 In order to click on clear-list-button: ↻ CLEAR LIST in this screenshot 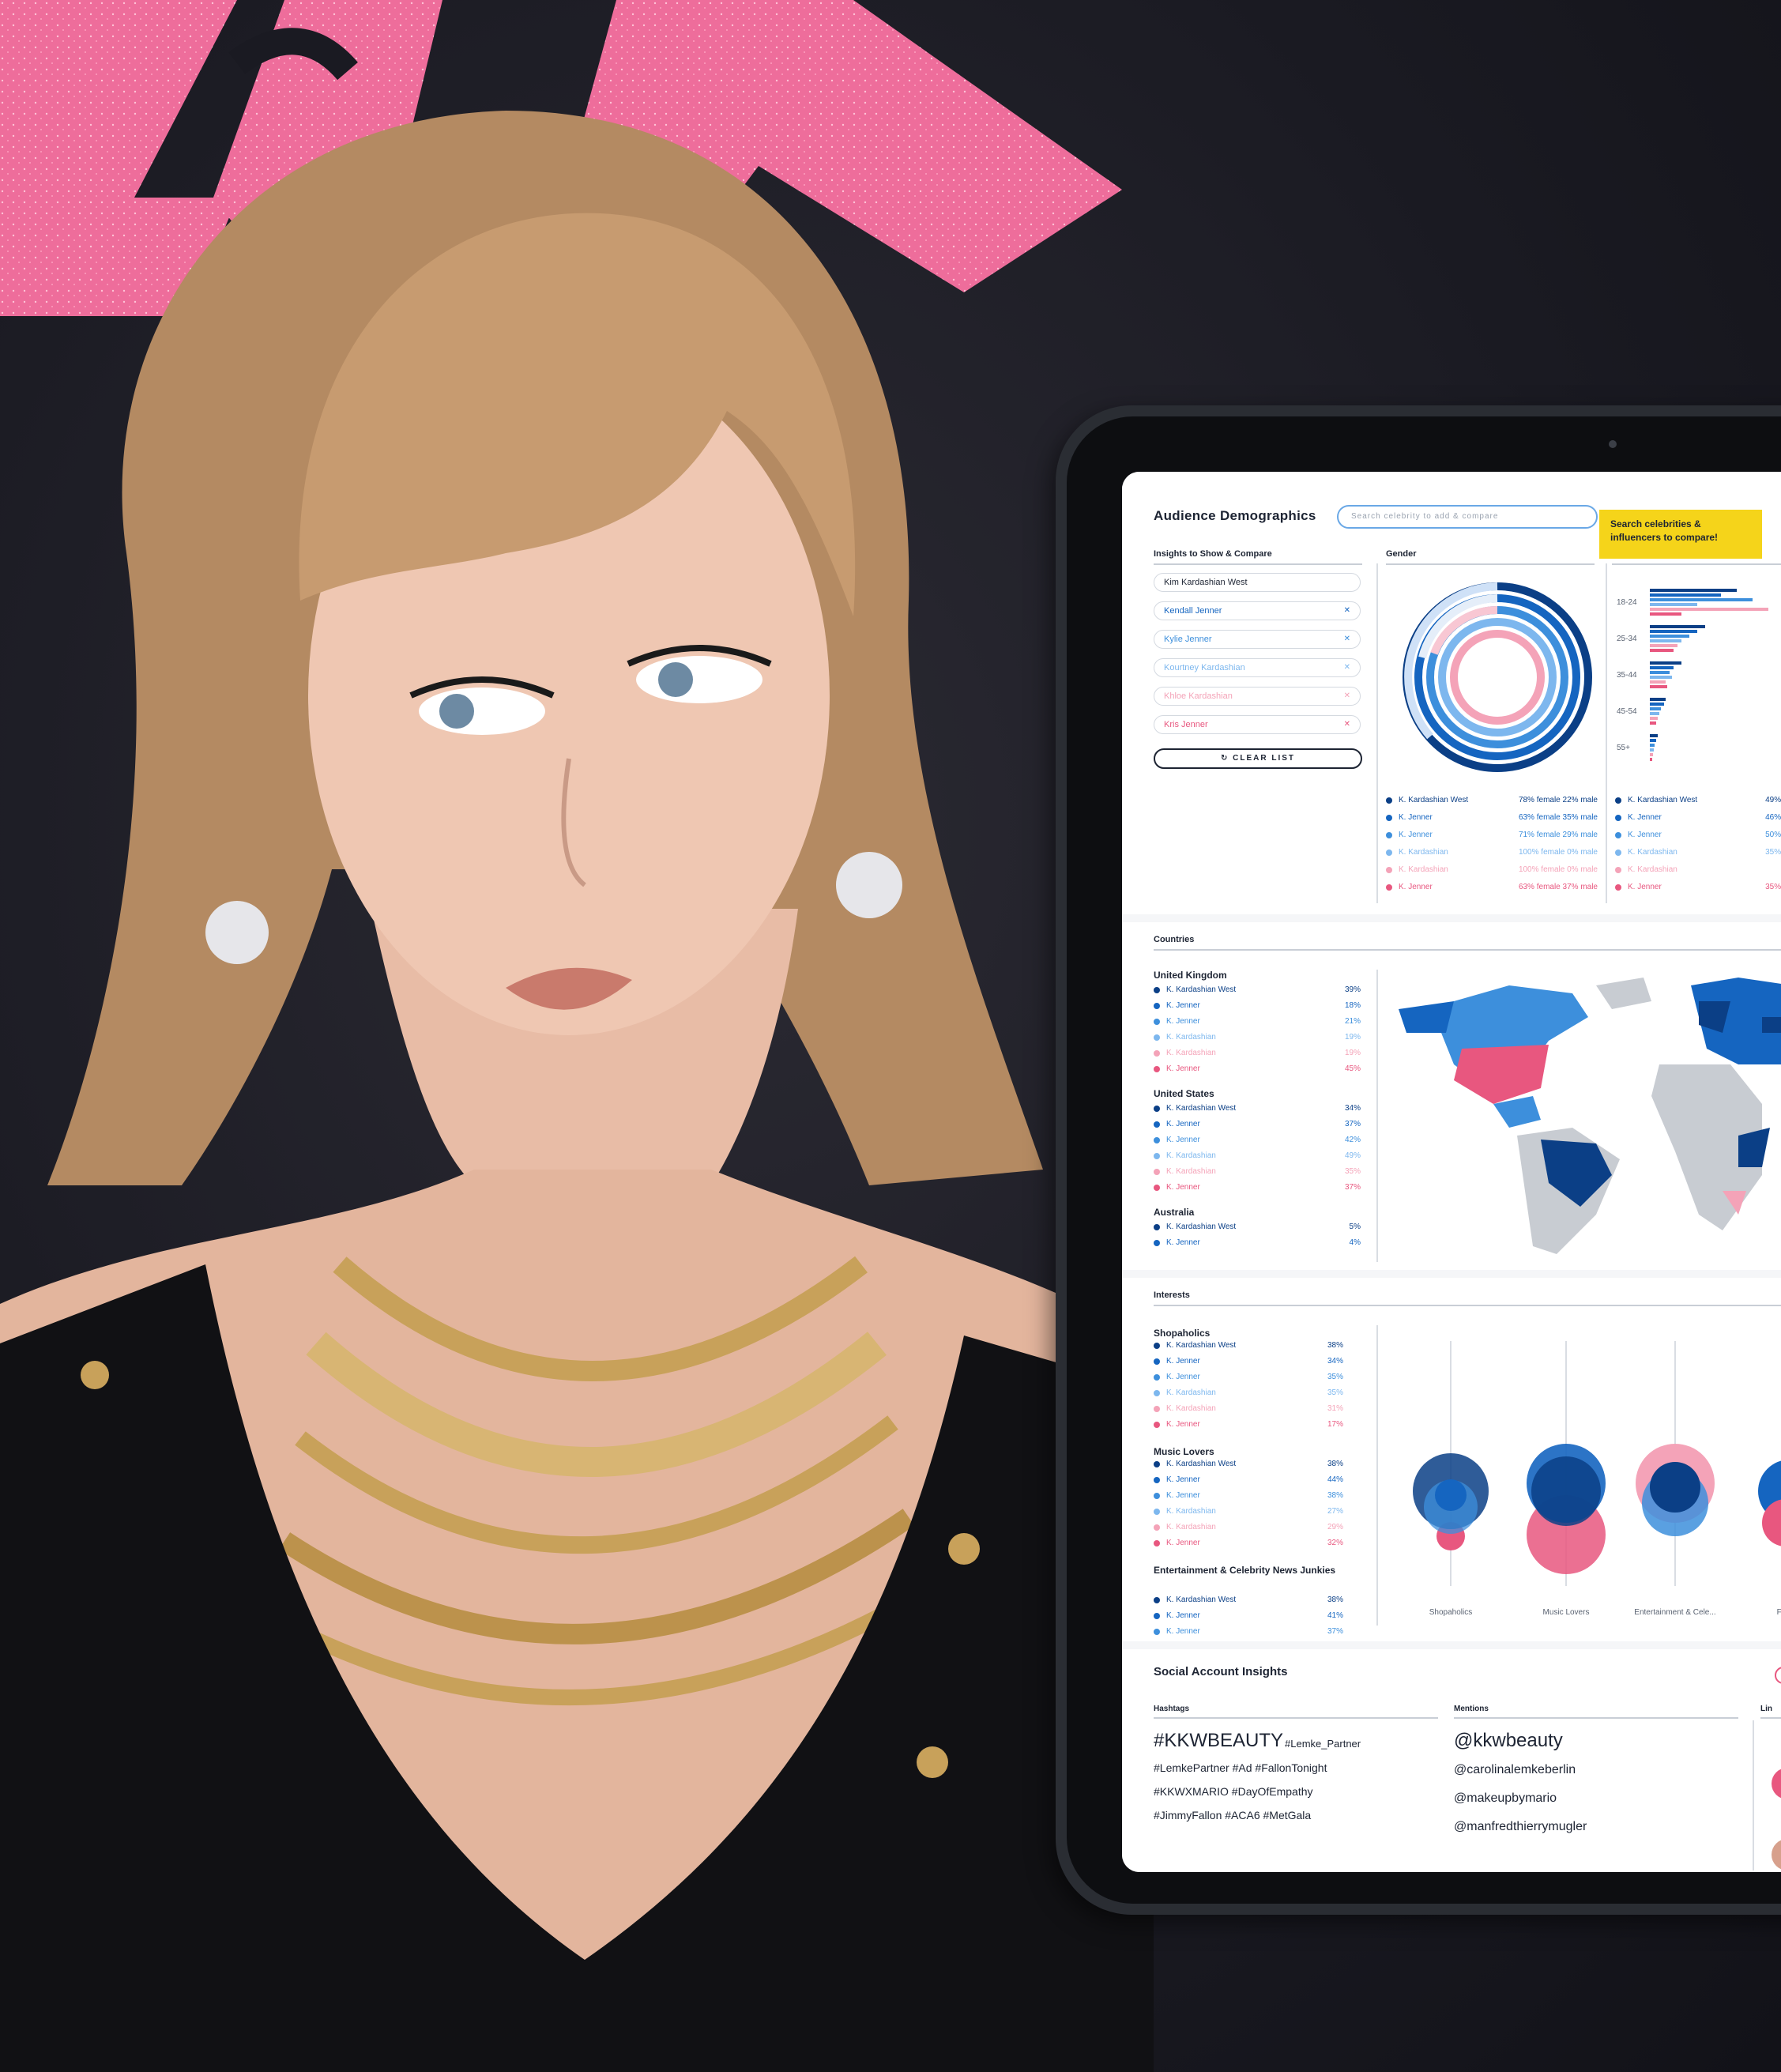, I will do `click(1258, 758)`.